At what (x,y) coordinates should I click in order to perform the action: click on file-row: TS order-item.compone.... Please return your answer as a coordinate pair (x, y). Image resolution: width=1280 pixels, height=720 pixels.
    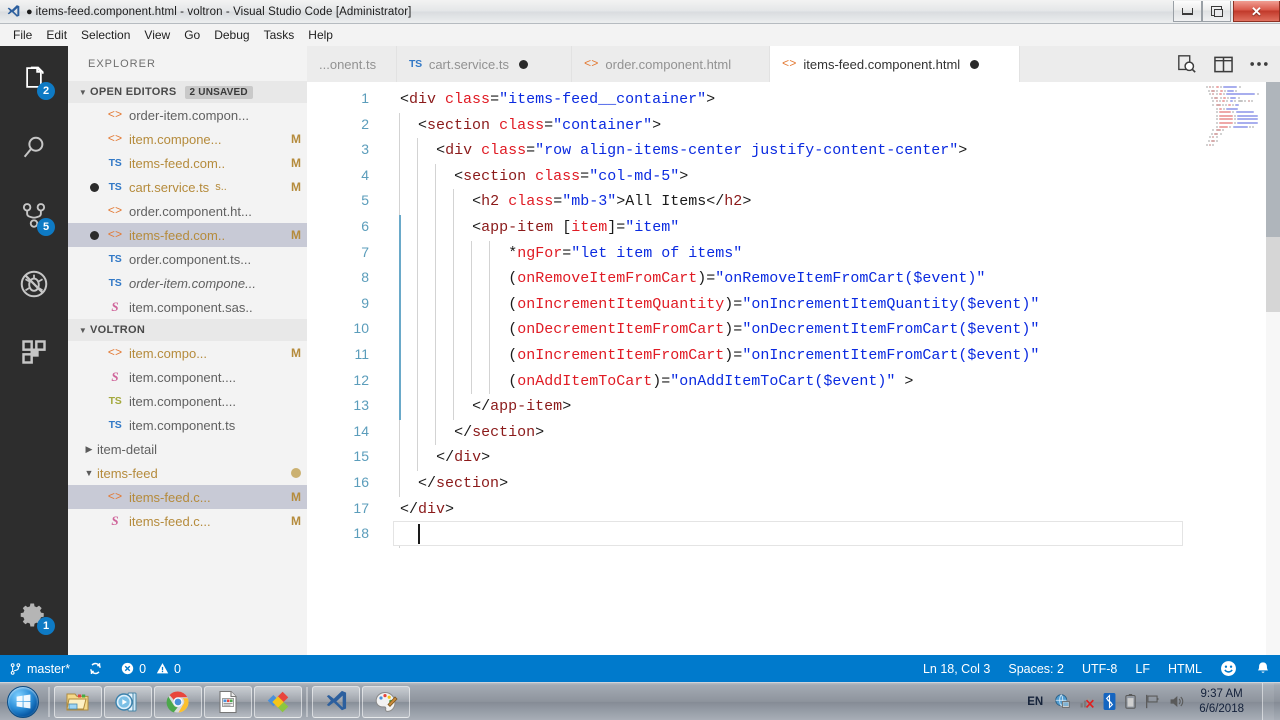
    Looking at the image, I should click on (187, 283).